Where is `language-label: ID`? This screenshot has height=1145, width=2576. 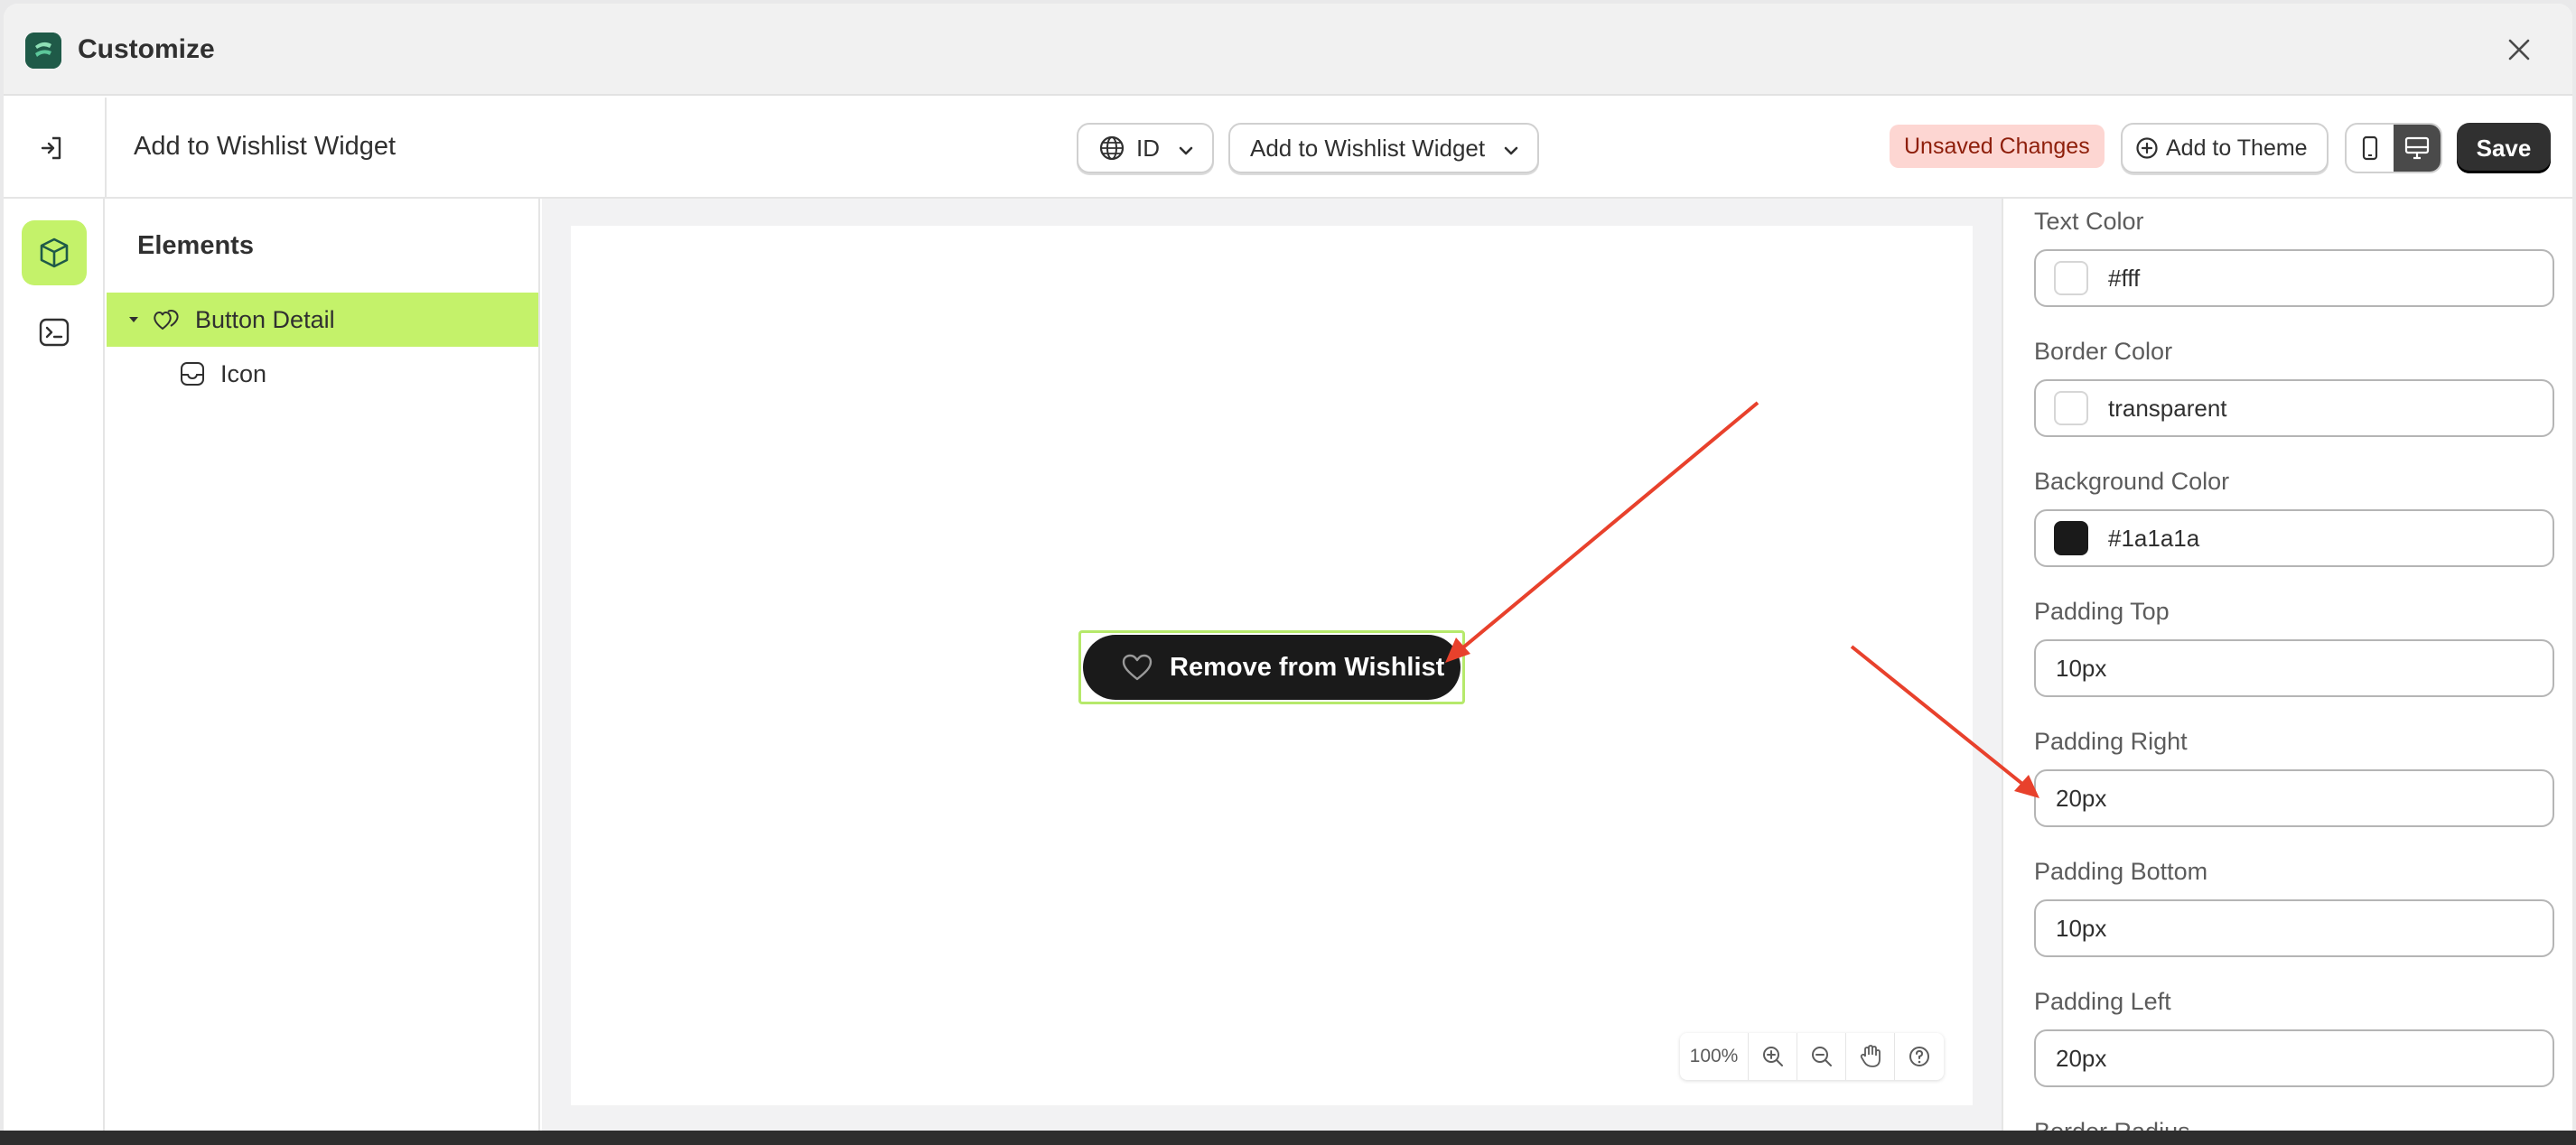 language-label: ID is located at coordinates (1148, 148).